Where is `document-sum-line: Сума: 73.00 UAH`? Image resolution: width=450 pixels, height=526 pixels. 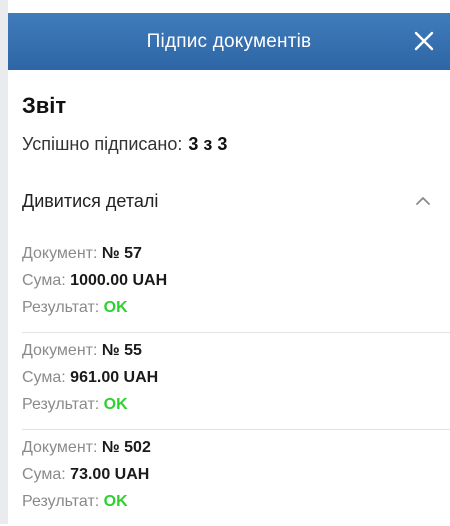 document-sum-line: Сума: 73.00 UAH is located at coordinates (85, 475).